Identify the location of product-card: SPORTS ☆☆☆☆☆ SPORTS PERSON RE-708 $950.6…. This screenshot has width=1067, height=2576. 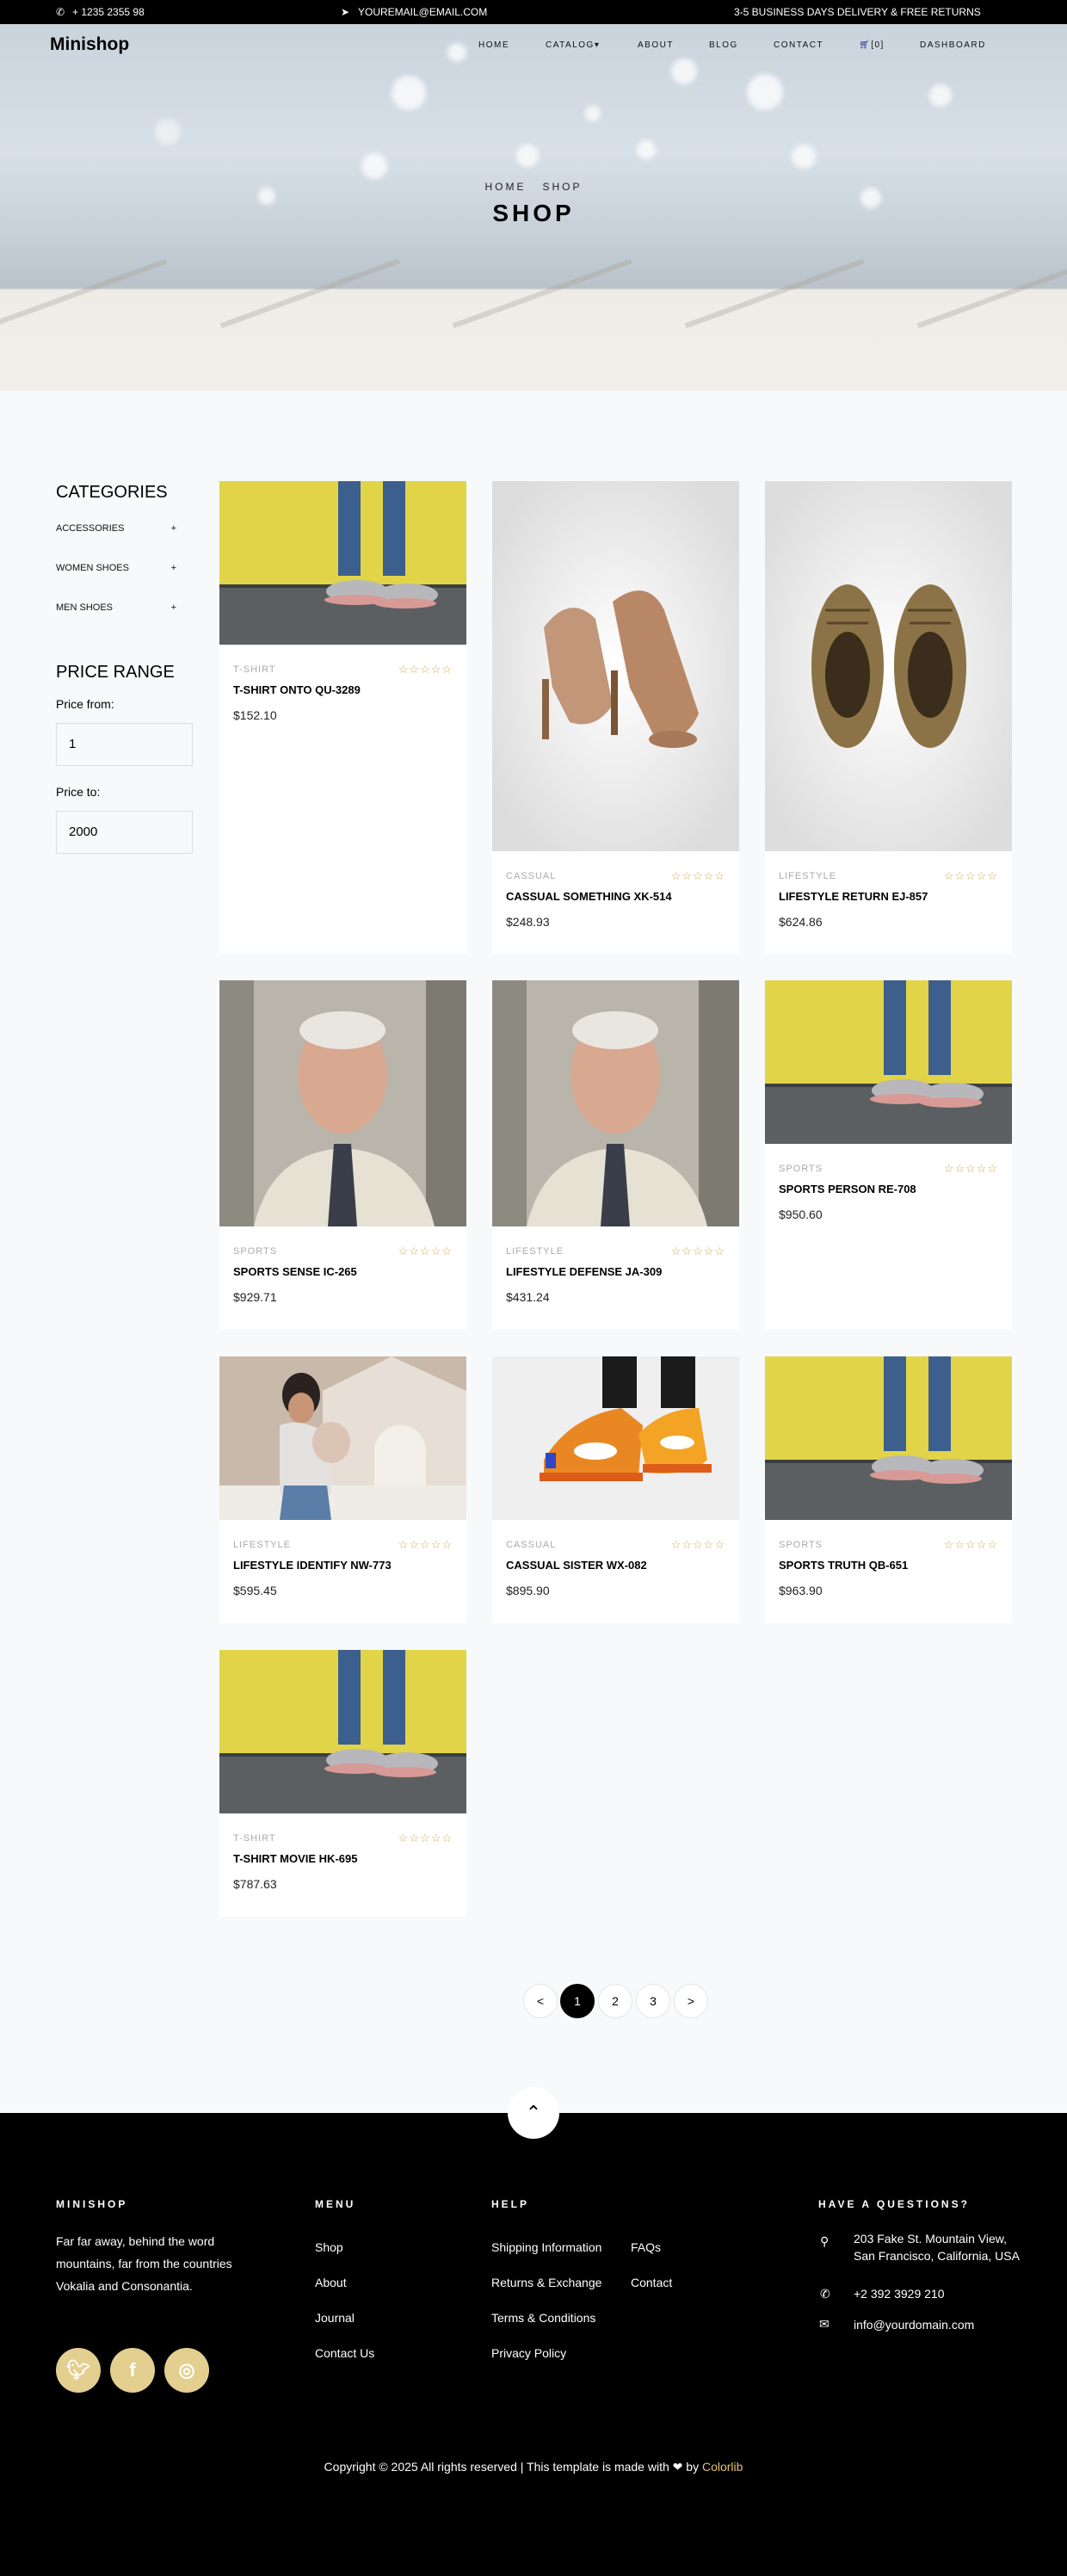
(888, 1154).